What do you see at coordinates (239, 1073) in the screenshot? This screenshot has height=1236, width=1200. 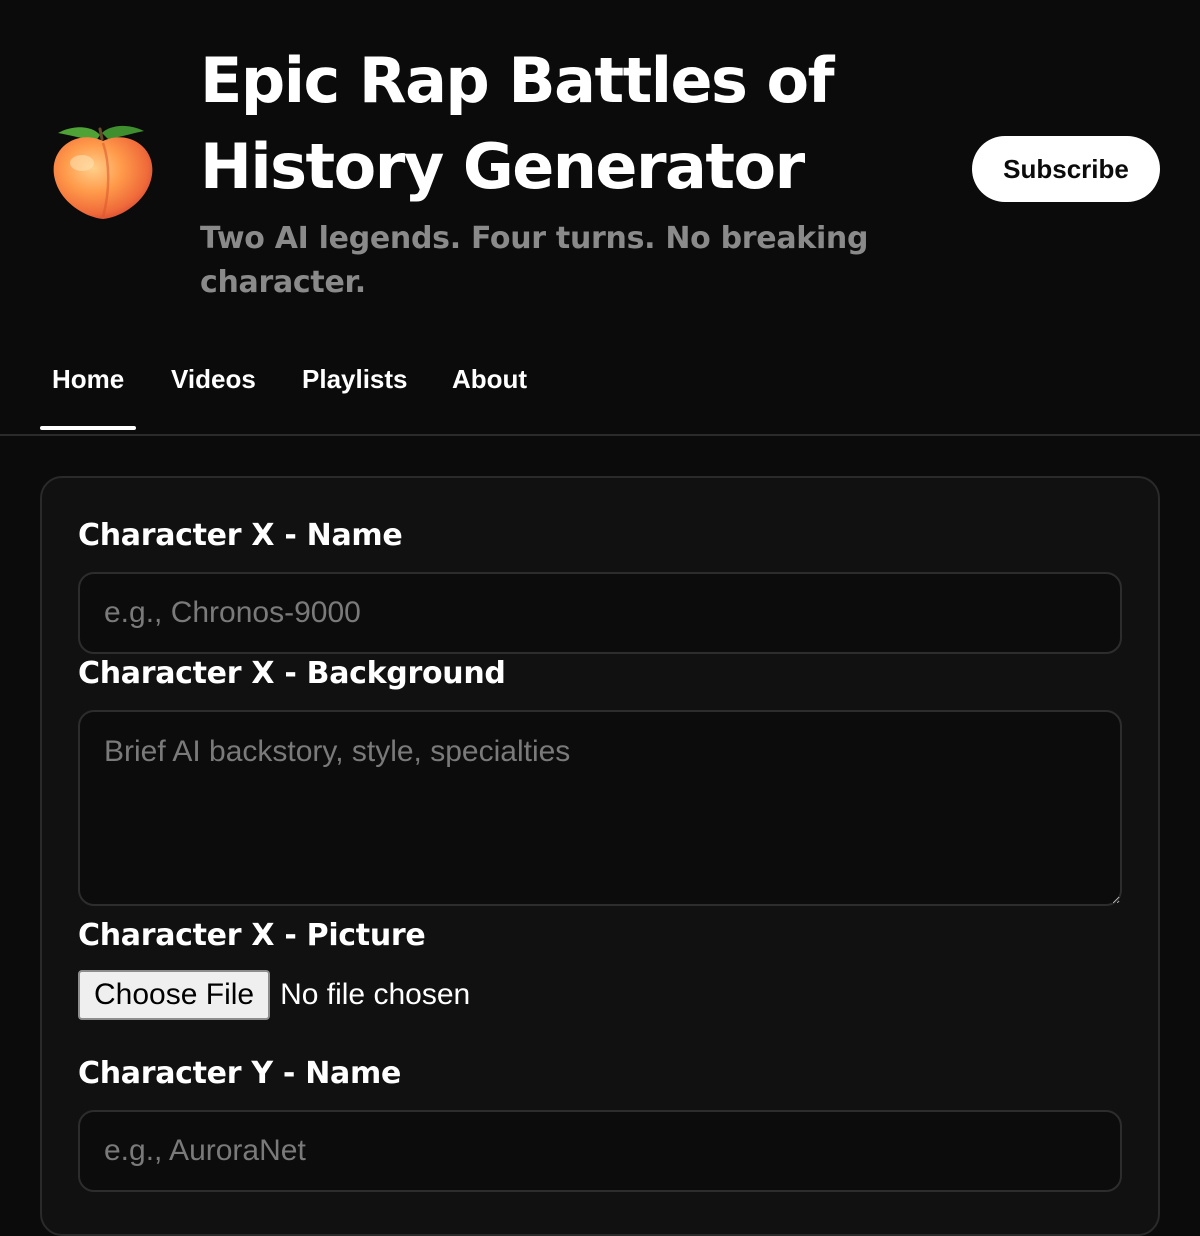 I see `character-y-name-label: Character Y - Name` at bounding box center [239, 1073].